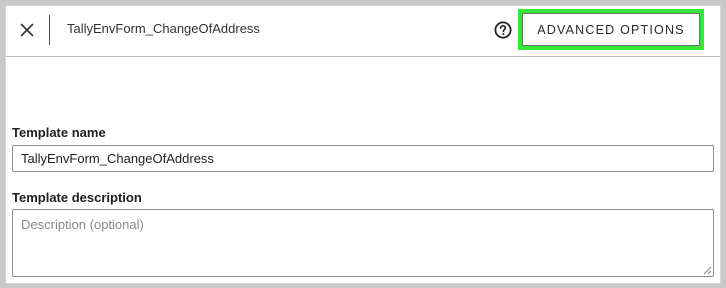 The image size is (726, 288). I want to click on close-icon, so click(27, 30).